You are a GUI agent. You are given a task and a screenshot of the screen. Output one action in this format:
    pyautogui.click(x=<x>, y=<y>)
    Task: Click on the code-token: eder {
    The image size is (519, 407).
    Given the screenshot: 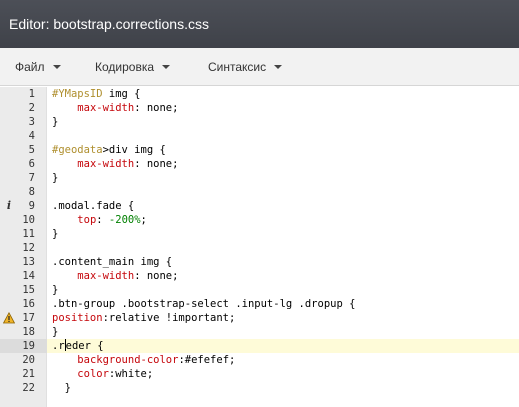 What is the action you would take?
    pyautogui.click(x=84, y=346)
    